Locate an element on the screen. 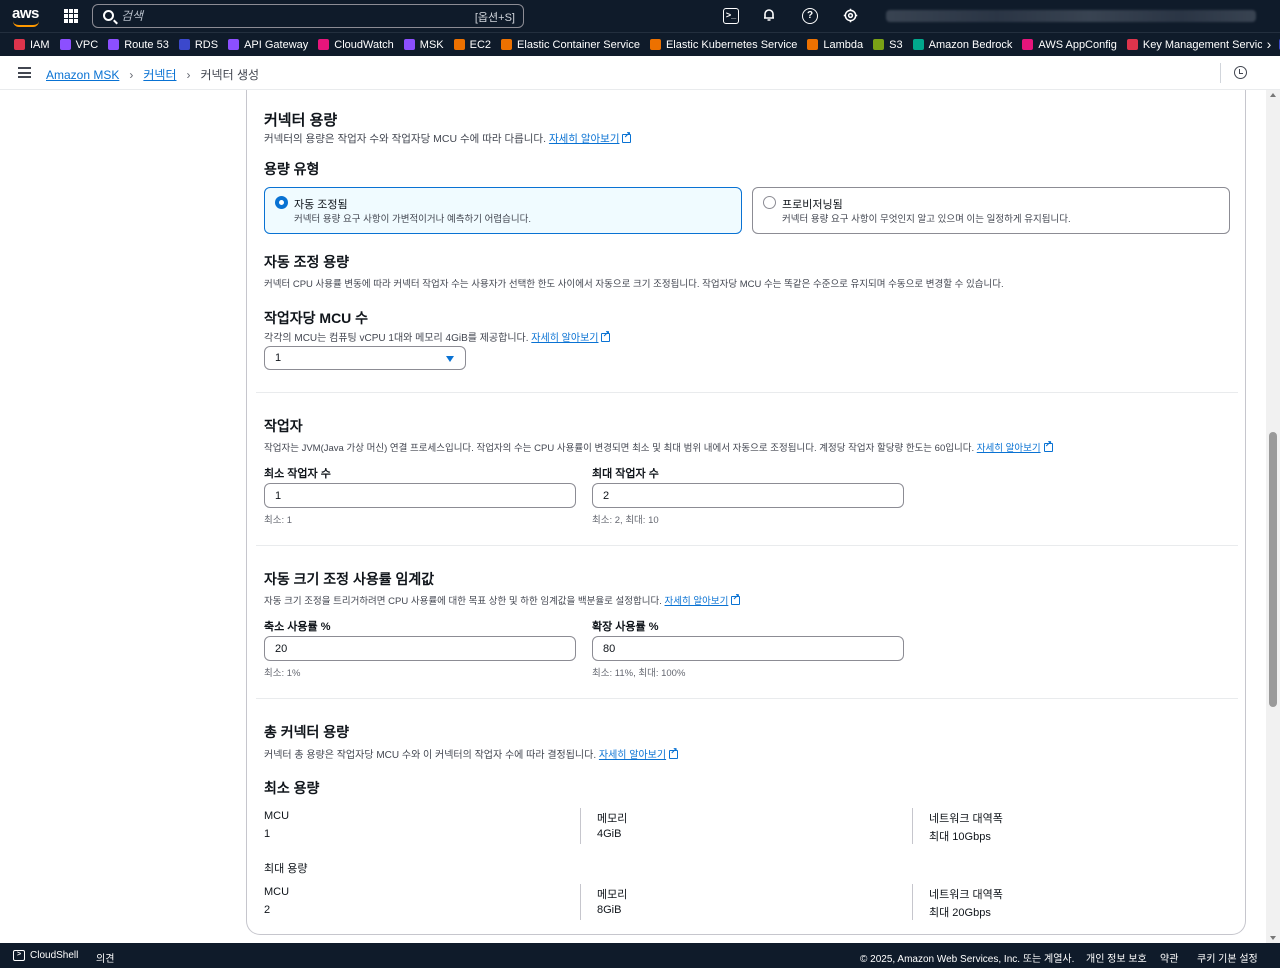 Image resolution: width=1280 pixels, height=968 pixels. scrollbar-thumb is located at coordinates (1273, 569).